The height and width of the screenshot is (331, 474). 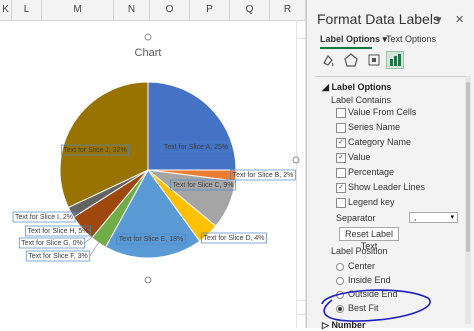 I want to click on expand-icon: ▷, so click(x=325, y=325).